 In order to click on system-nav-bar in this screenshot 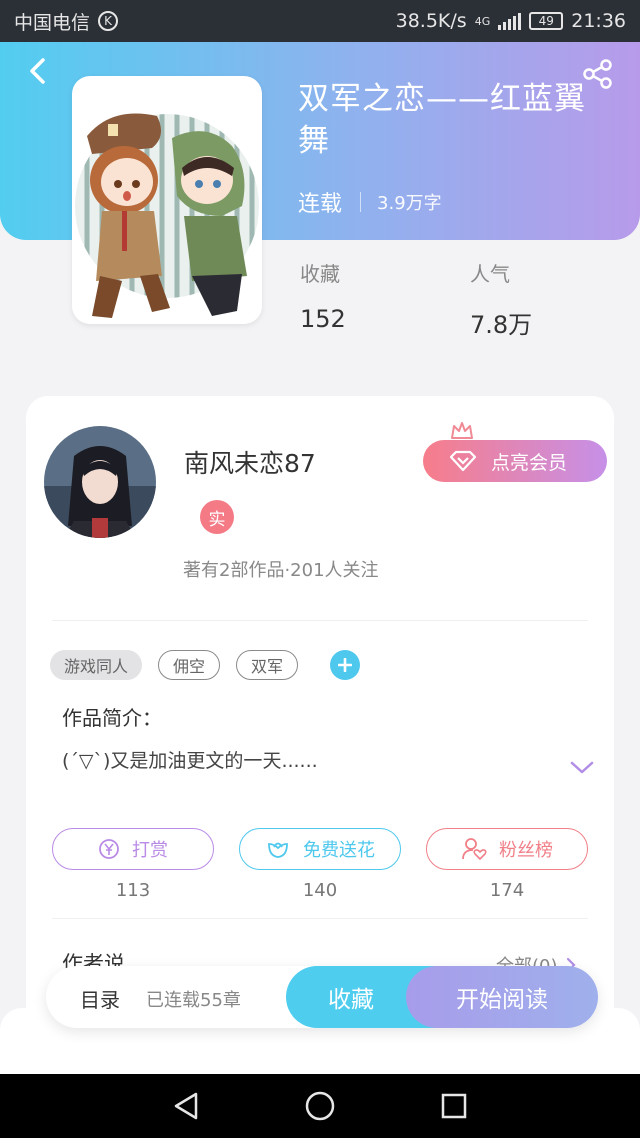, I will do `click(320, 1106)`.